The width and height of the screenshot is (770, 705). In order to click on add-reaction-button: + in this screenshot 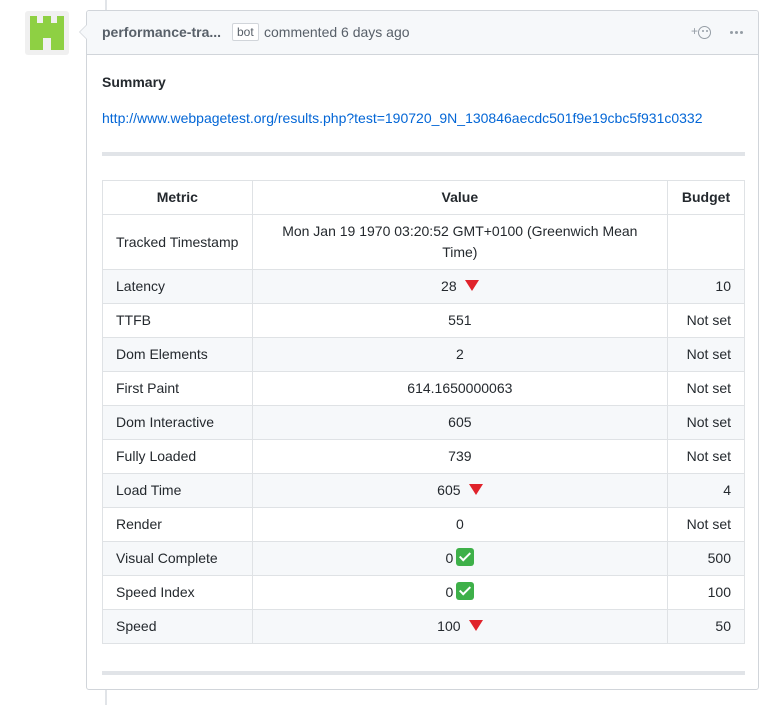, I will do `click(701, 32)`.